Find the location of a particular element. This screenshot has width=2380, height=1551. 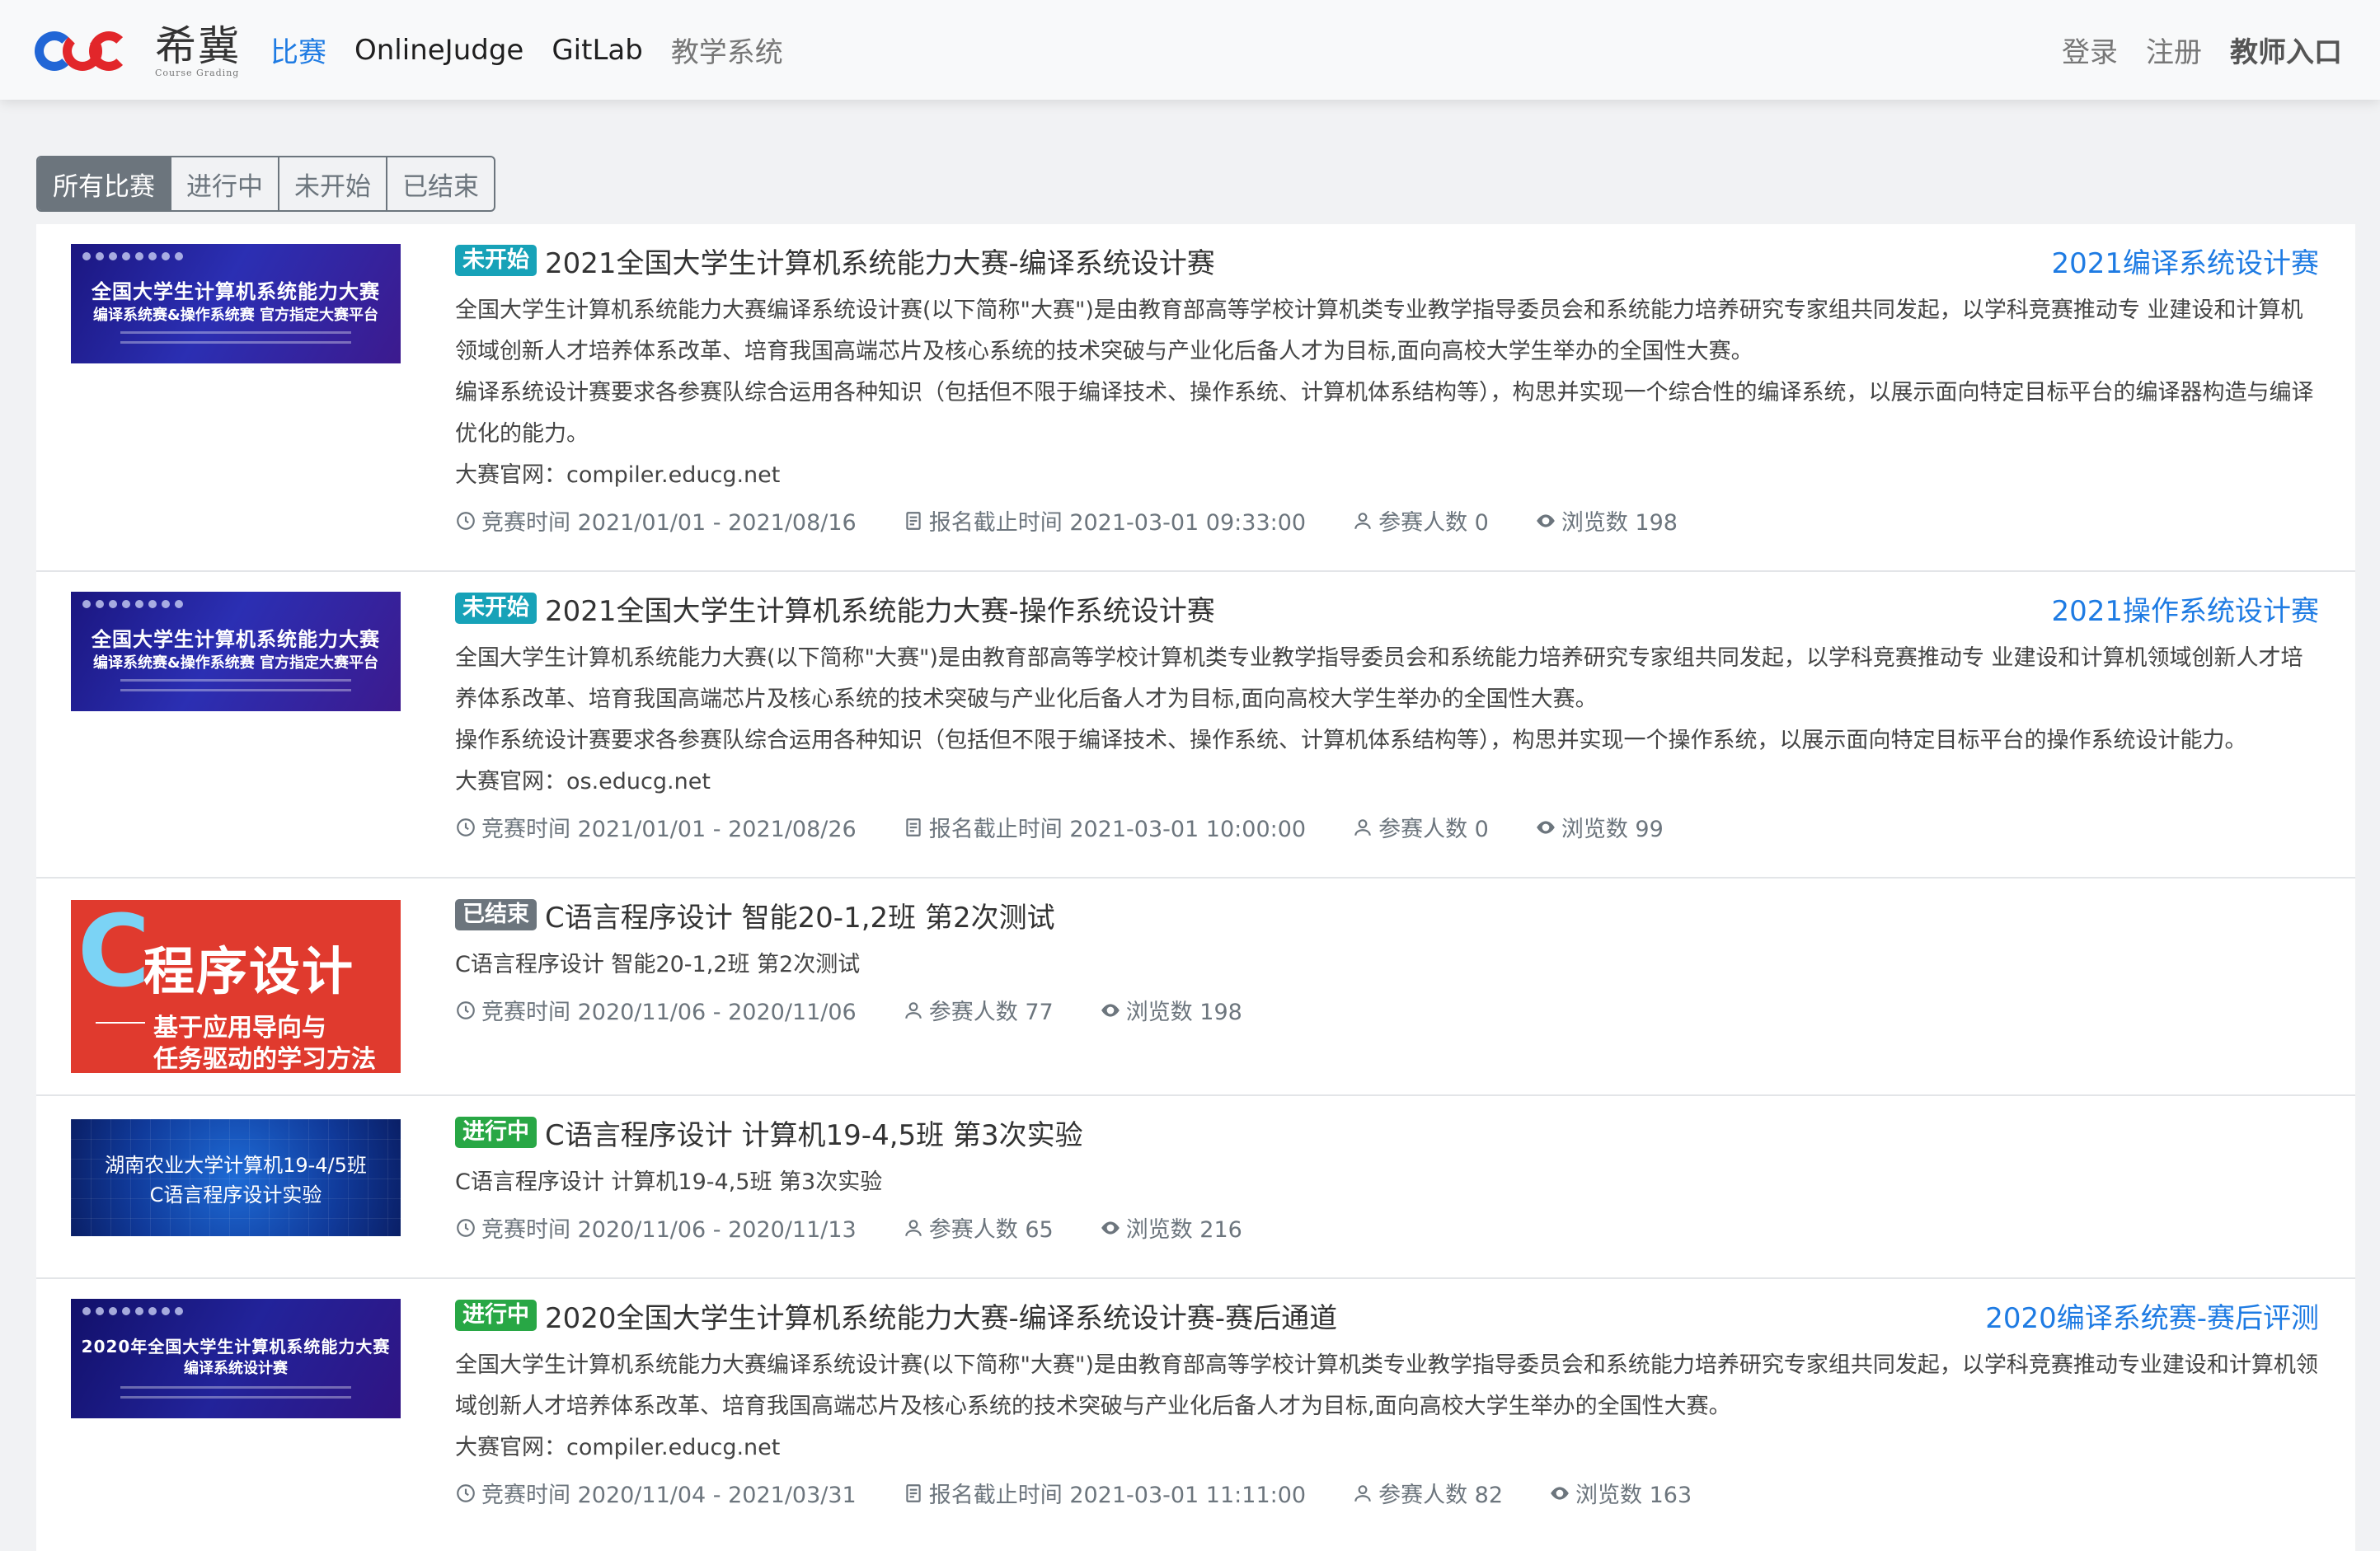

register-link: 注册 is located at coordinates (2174, 50).